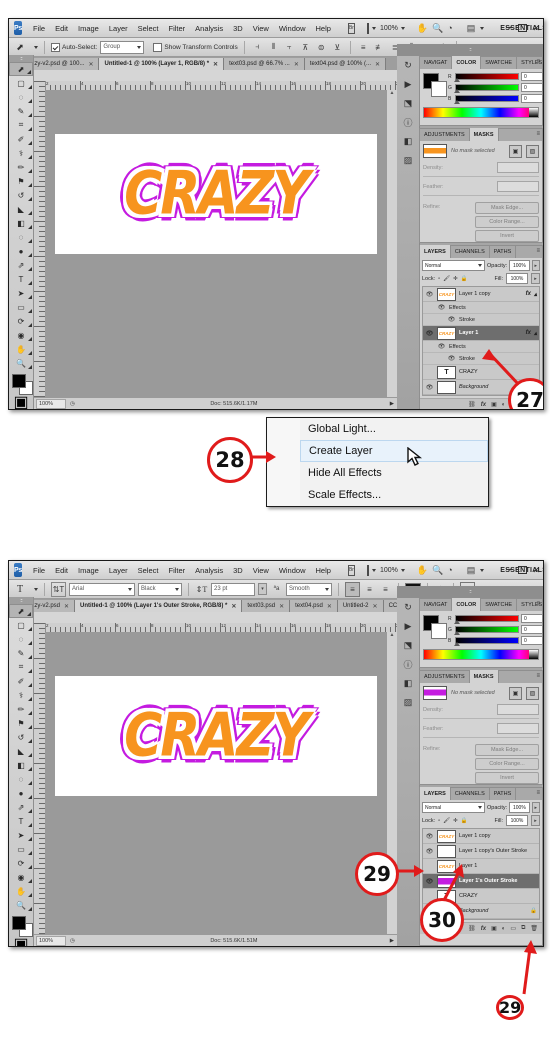 This screenshot has width=550, height=1050. I want to click on align-vertical-centers-icon: ⊜, so click(321, 47).